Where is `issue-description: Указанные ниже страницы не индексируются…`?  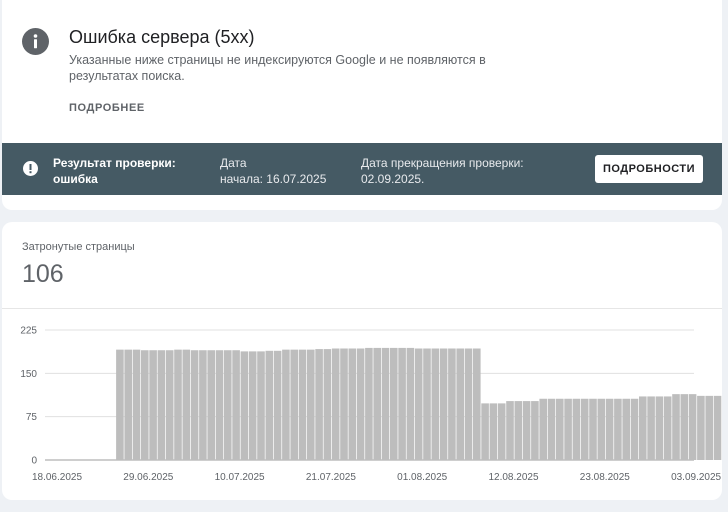 issue-description: Указанные ниже страницы не индексируются… is located at coordinates (277, 68).